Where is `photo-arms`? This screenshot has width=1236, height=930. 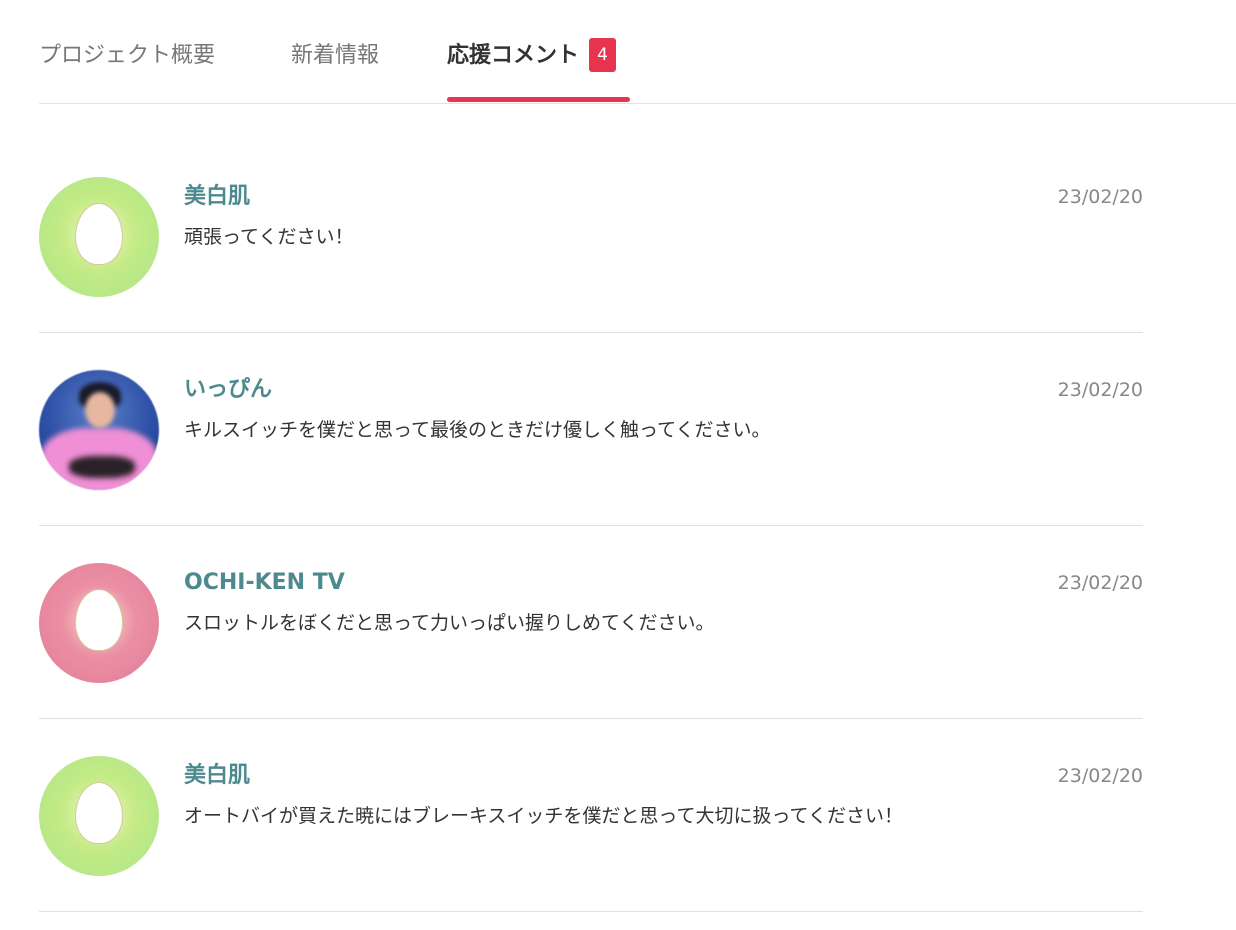
photo-arms is located at coordinates (102, 467).